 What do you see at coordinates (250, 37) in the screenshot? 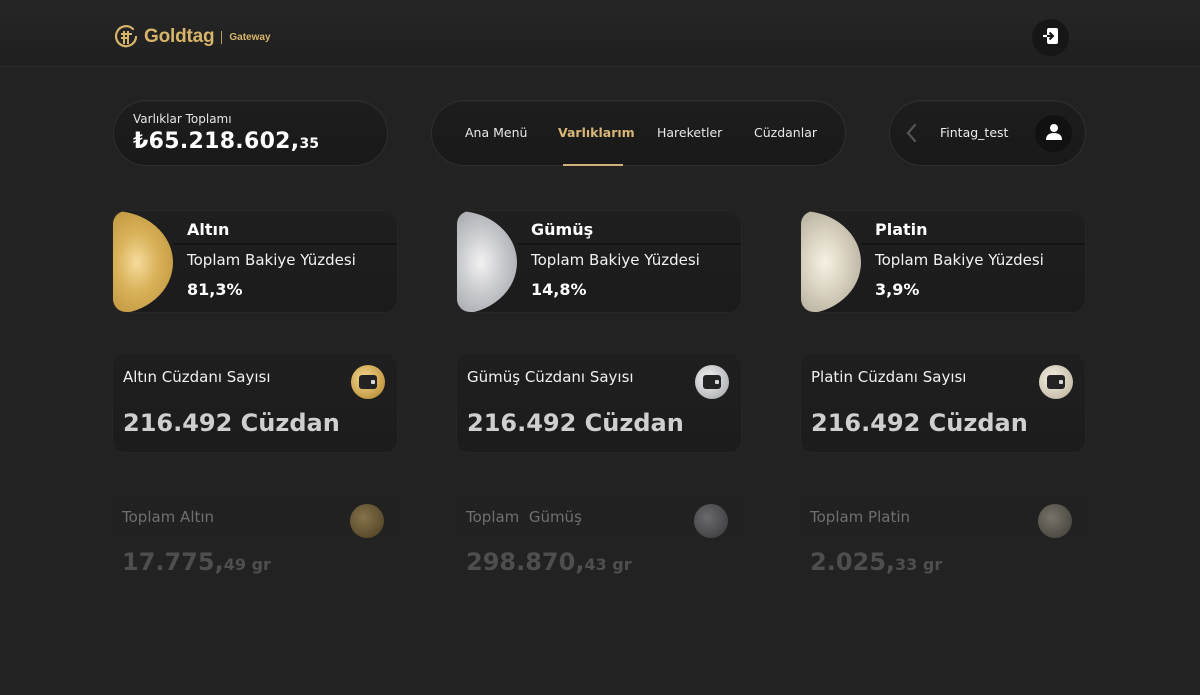
I see `brand-subtitle: Gateway` at bounding box center [250, 37].